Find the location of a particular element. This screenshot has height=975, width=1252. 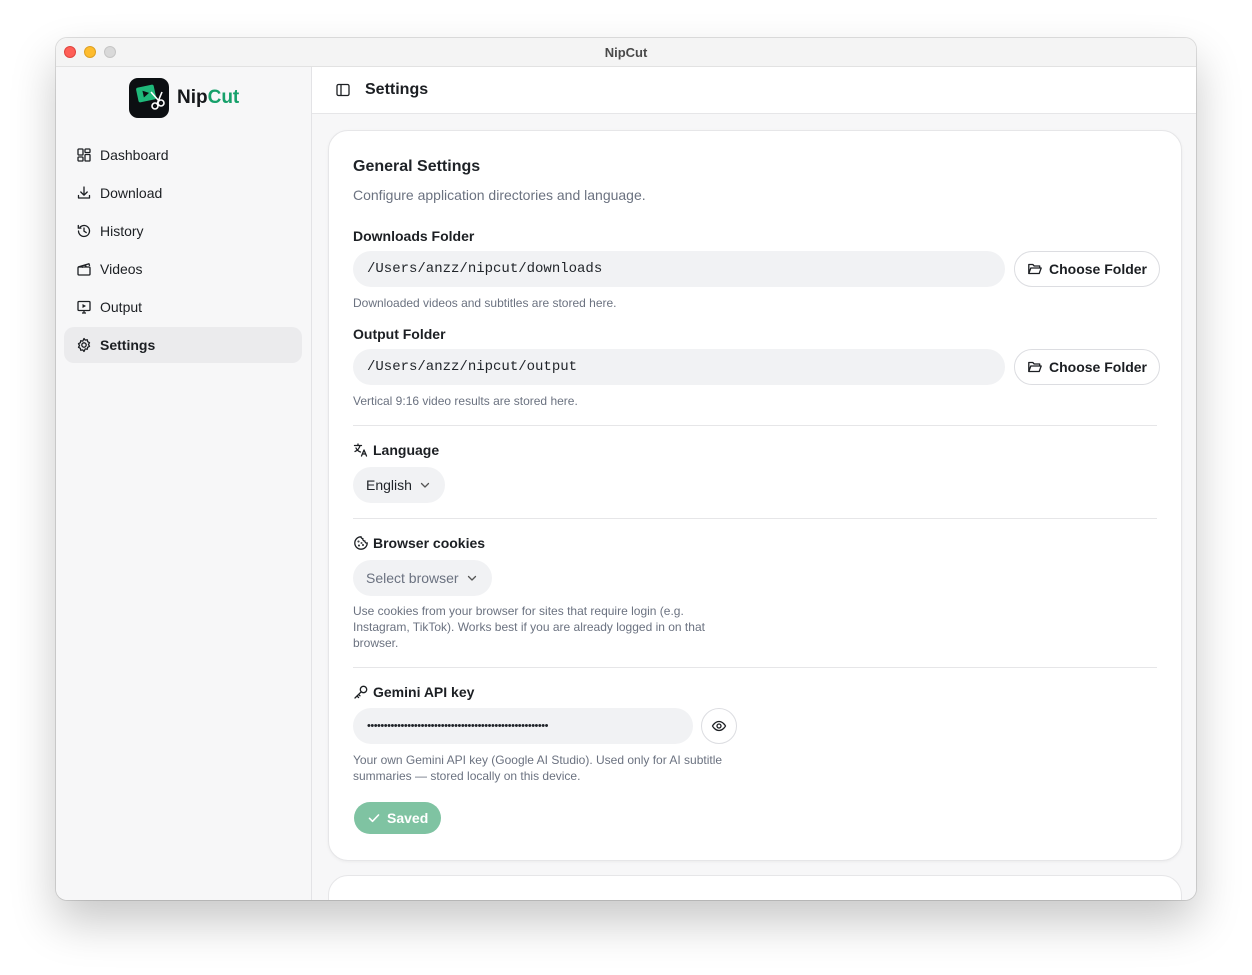

language-label-text: Language is located at coordinates (406, 450).